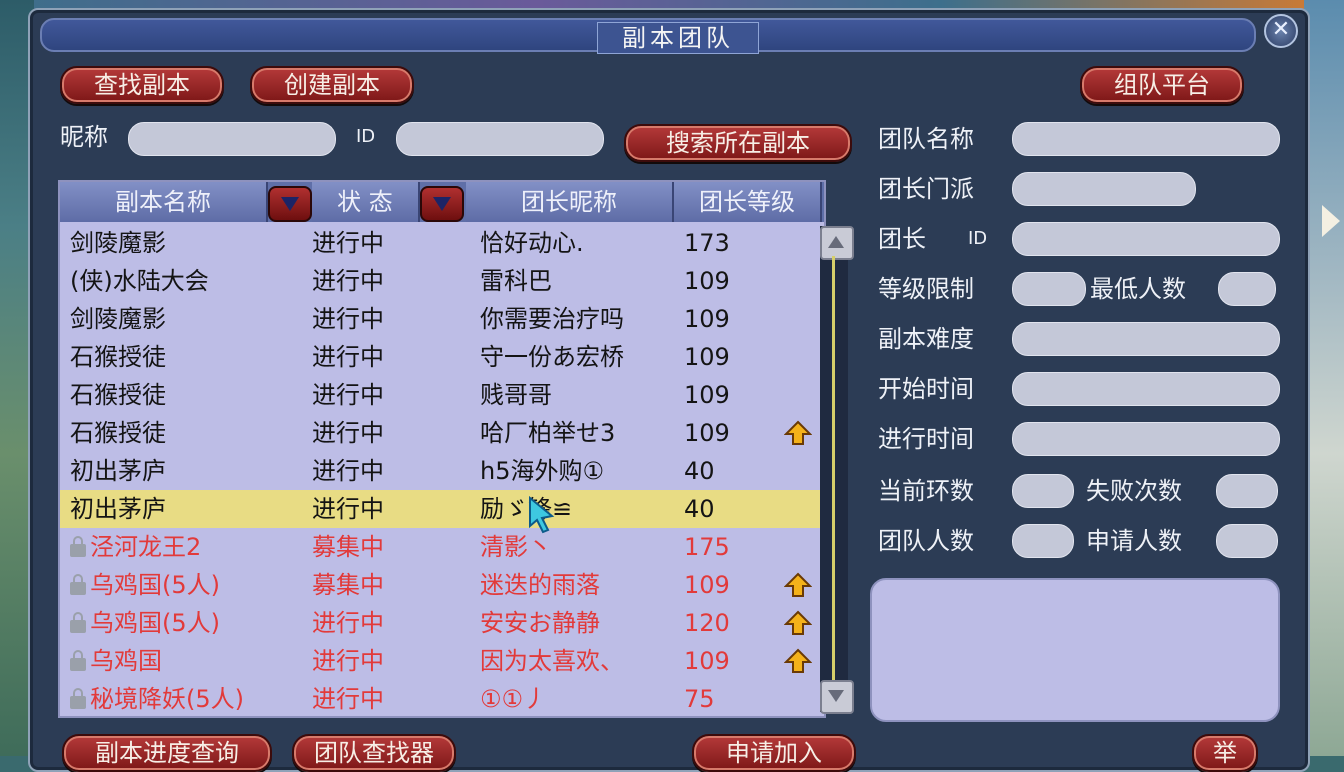 The width and height of the screenshot is (1344, 772). I want to click on close-icon: ✕, so click(1281, 31).